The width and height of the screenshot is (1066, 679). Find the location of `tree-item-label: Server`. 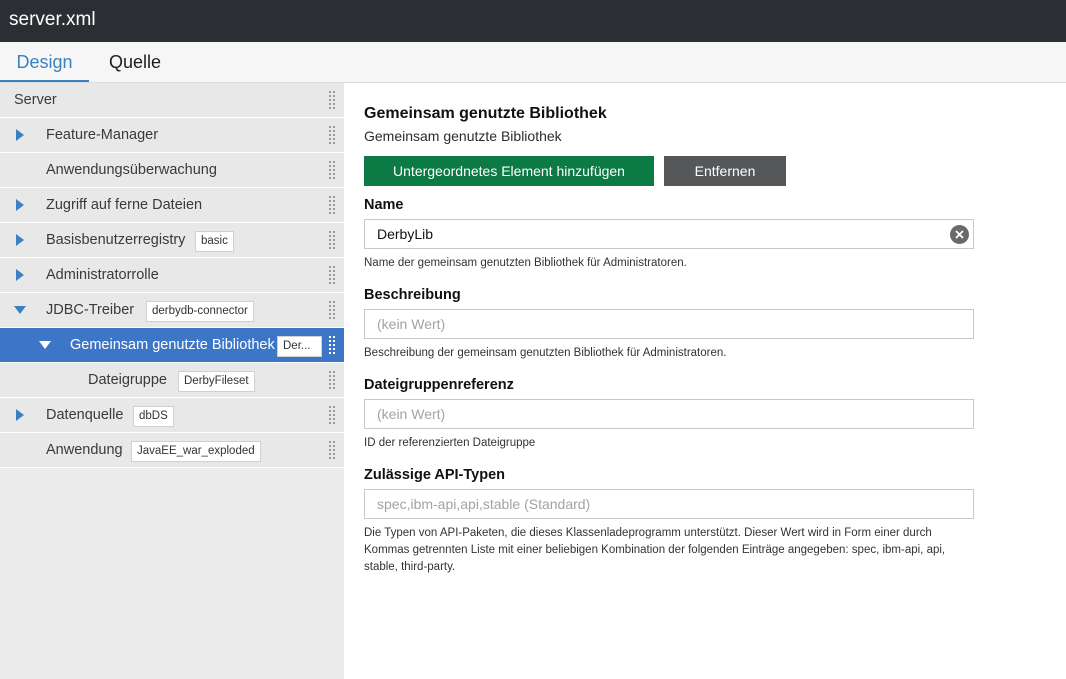

tree-item-label: Server is located at coordinates (35, 100).